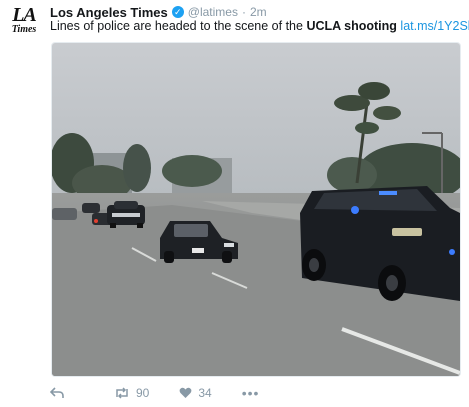 The image size is (469, 407). I want to click on account-handle: @latimes, so click(213, 12).